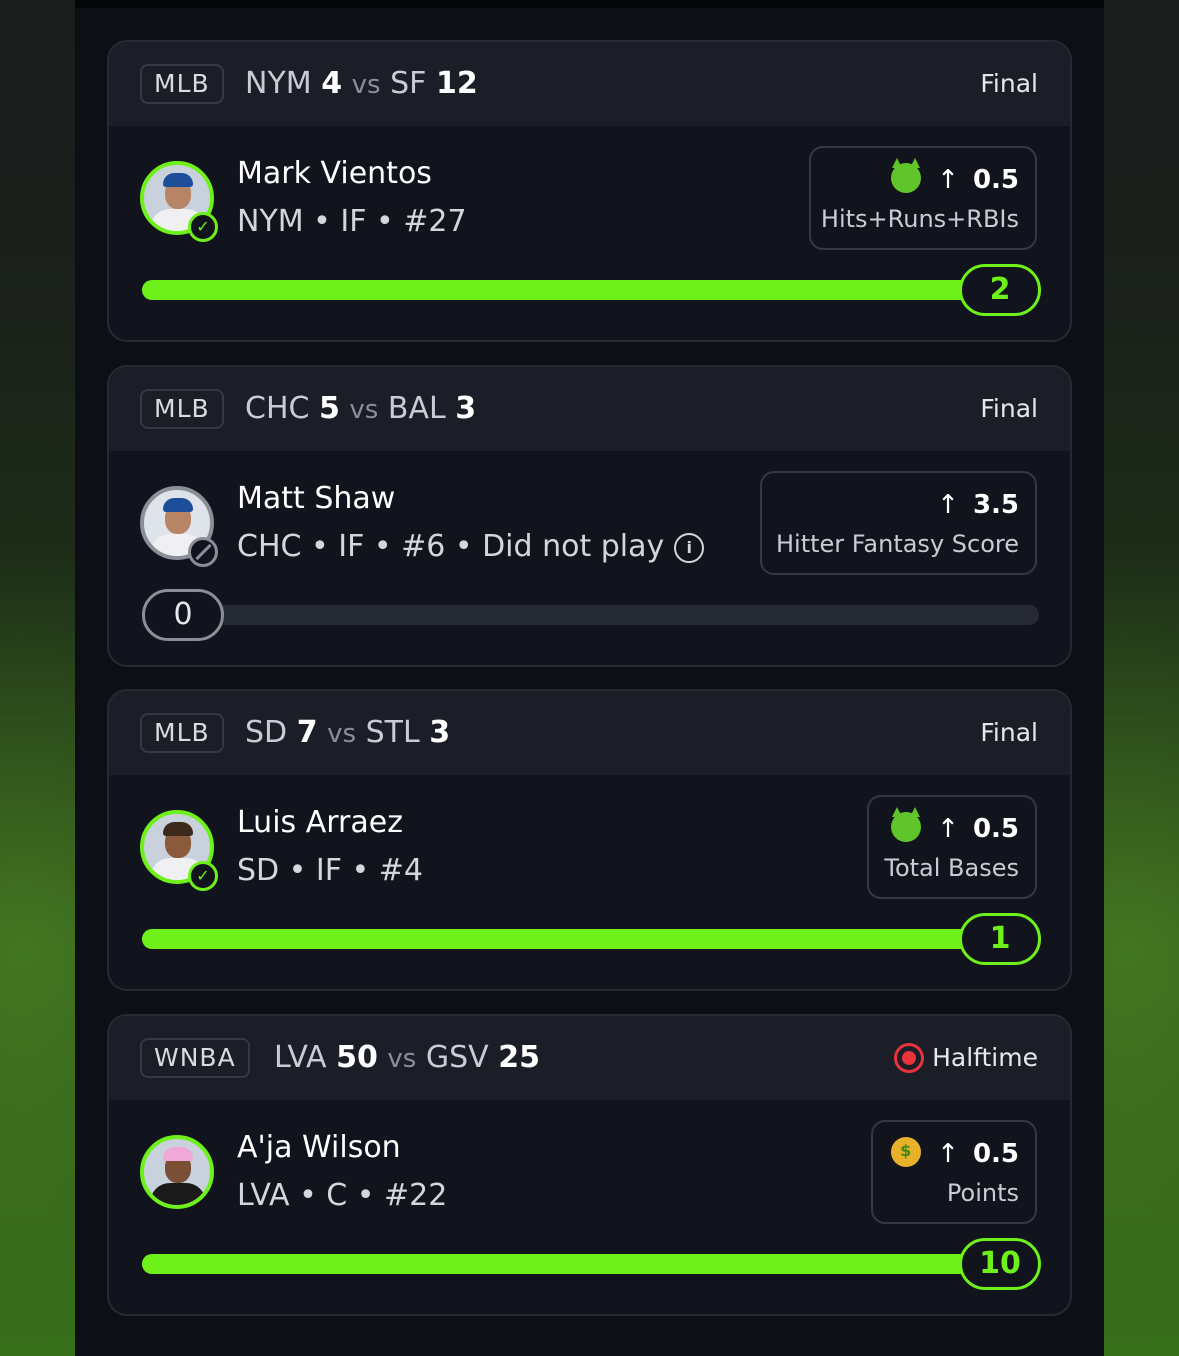  Describe the element at coordinates (361, 408) in the screenshot. I see `game-score: CHC 5 vs BAL 3` at that location.